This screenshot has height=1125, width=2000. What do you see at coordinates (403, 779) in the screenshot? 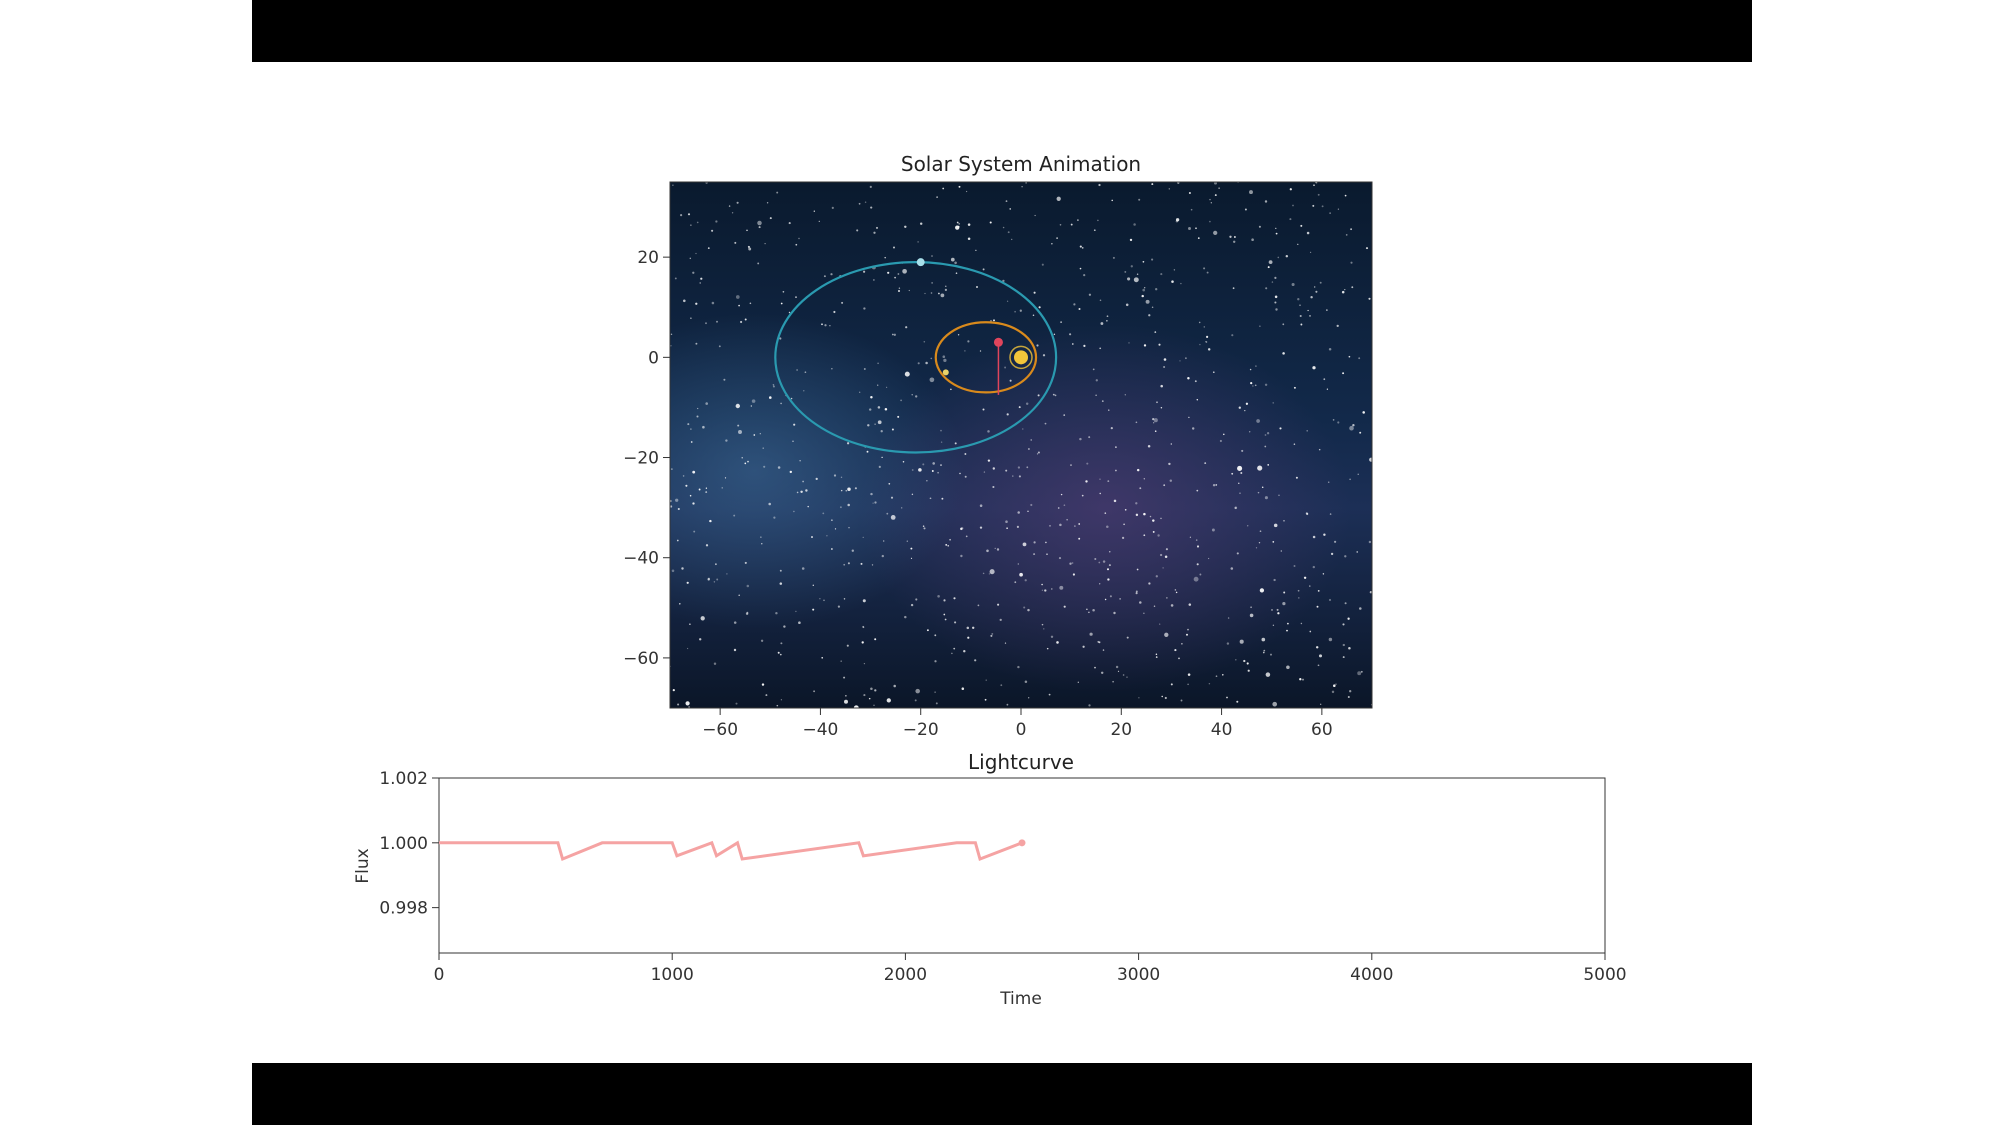
I see `lc-y-tick-label: 1.002` at bounding box center [403, 779].